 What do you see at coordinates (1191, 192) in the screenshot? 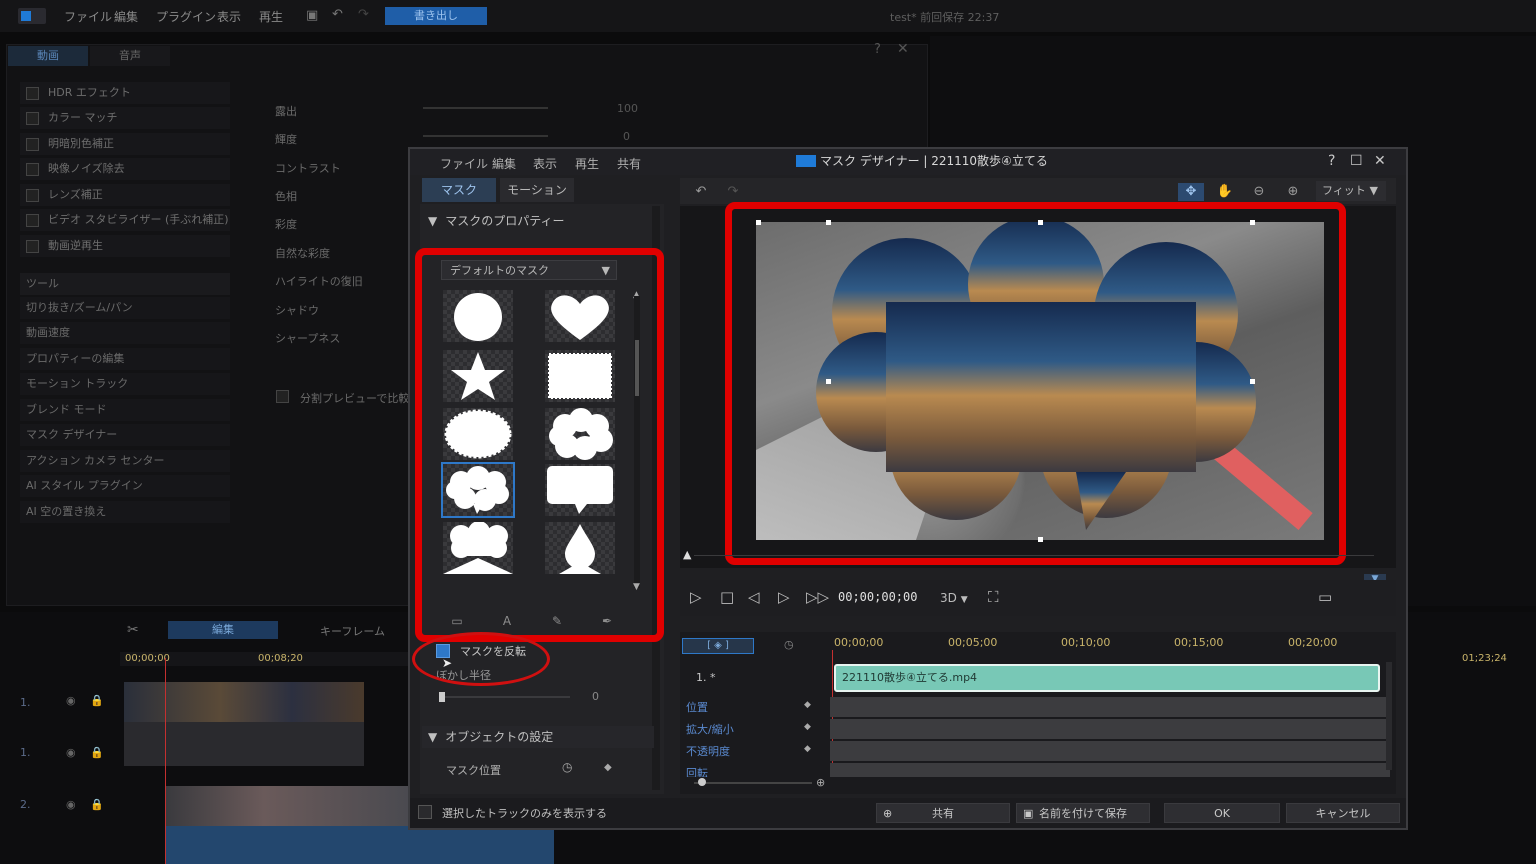
I see `move-tool-icon: ✥` at bounding box center [1191, 192].